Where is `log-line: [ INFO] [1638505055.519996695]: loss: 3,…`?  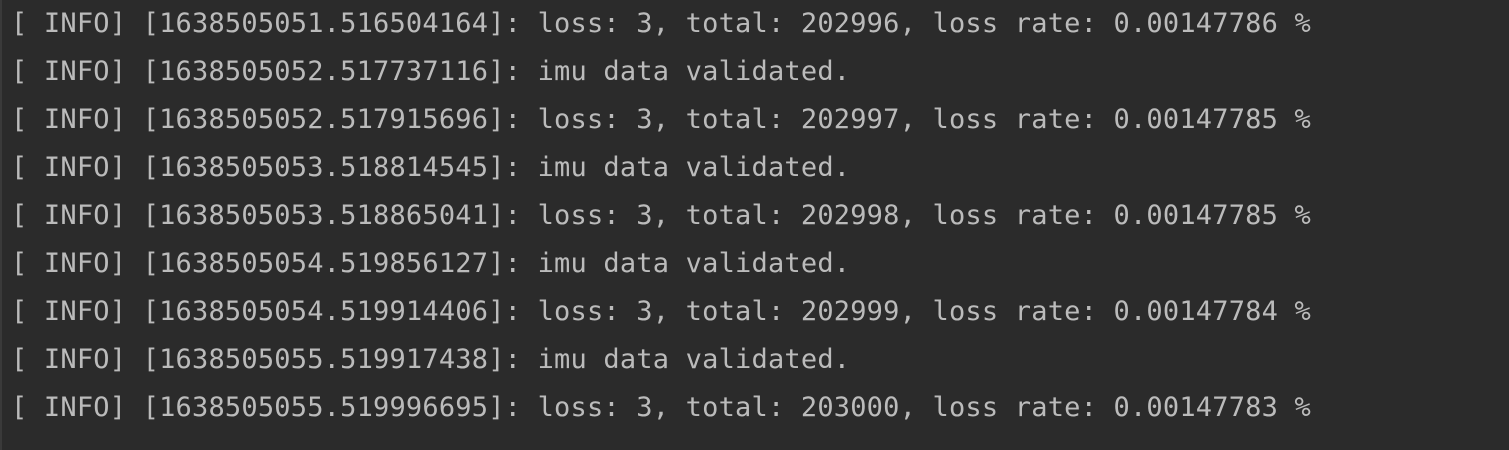 log-line: [ INFO] [1638505055.519996695]: loss: 3,… is located at coordinates (661, 407).